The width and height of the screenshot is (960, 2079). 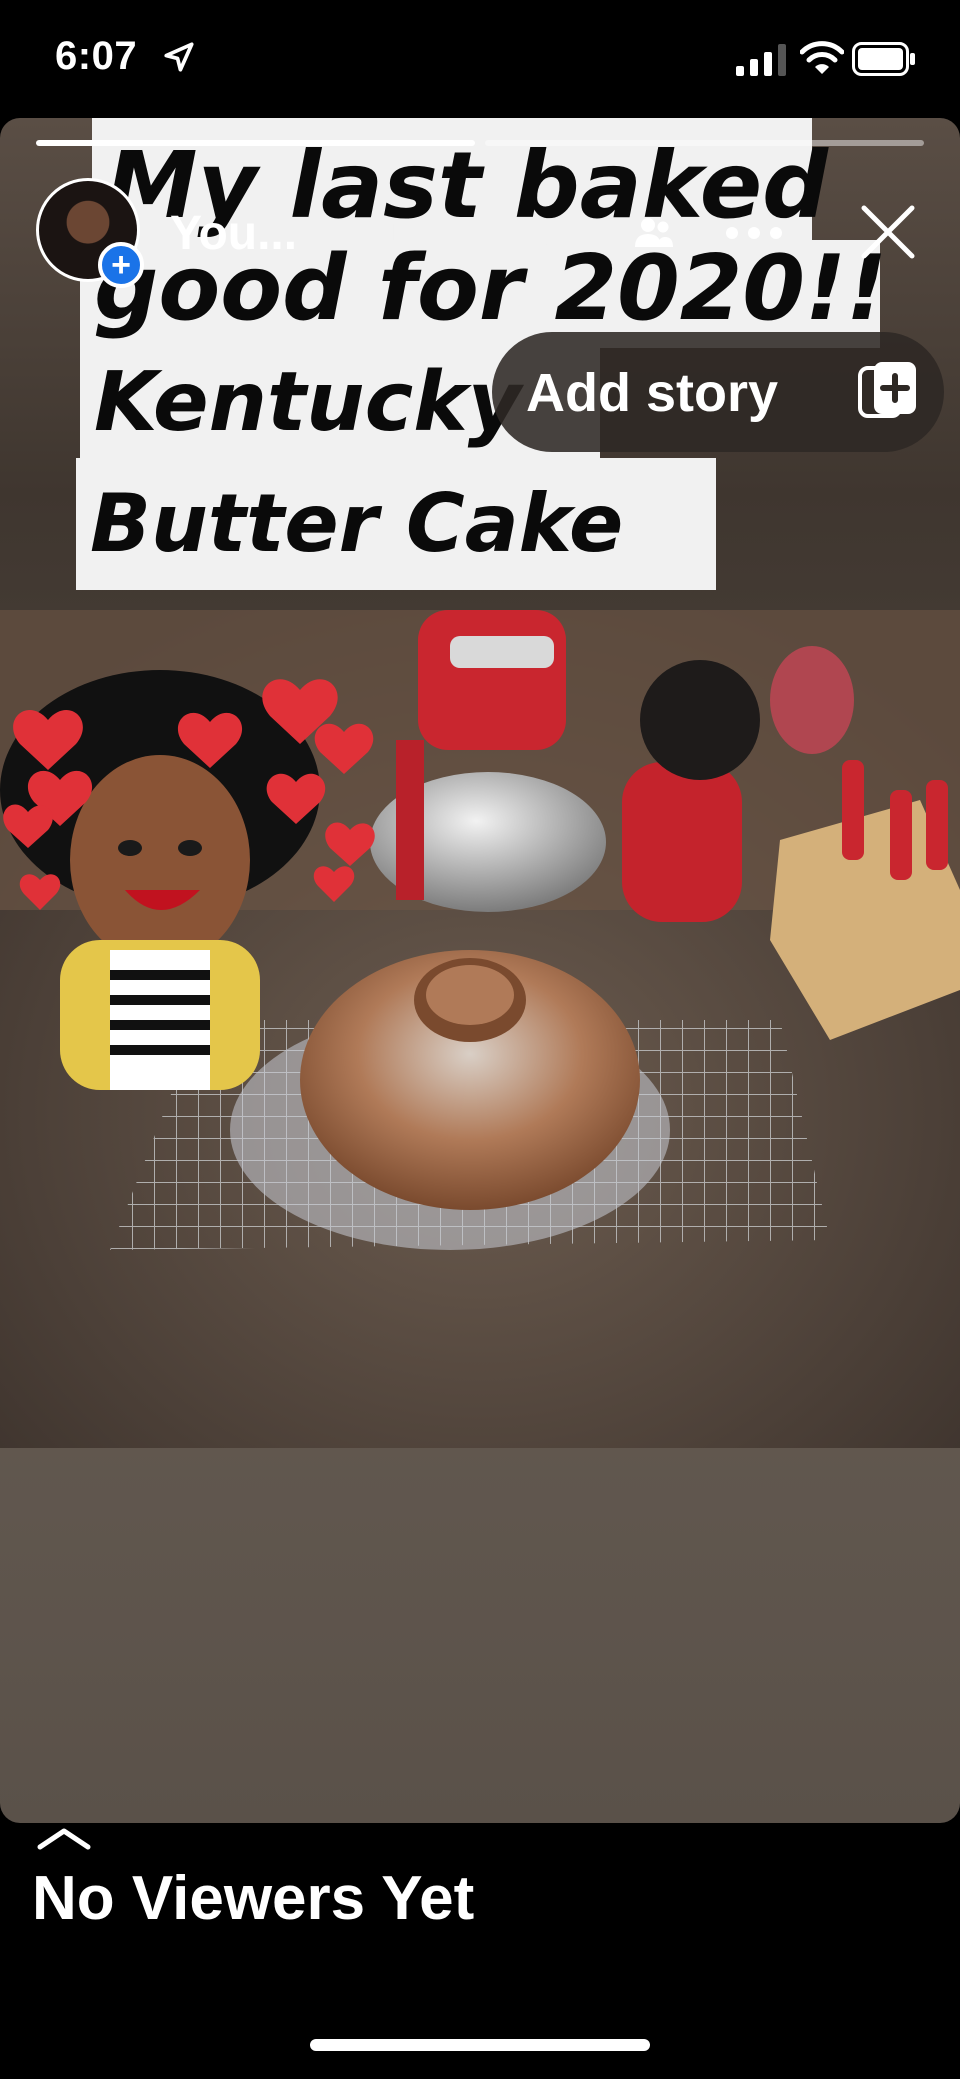 What do you see at coordinates (480, 1951) in the screenshot?
I see `viewers-panel: No Viewers Yet` at bounding box center [480, 1951].